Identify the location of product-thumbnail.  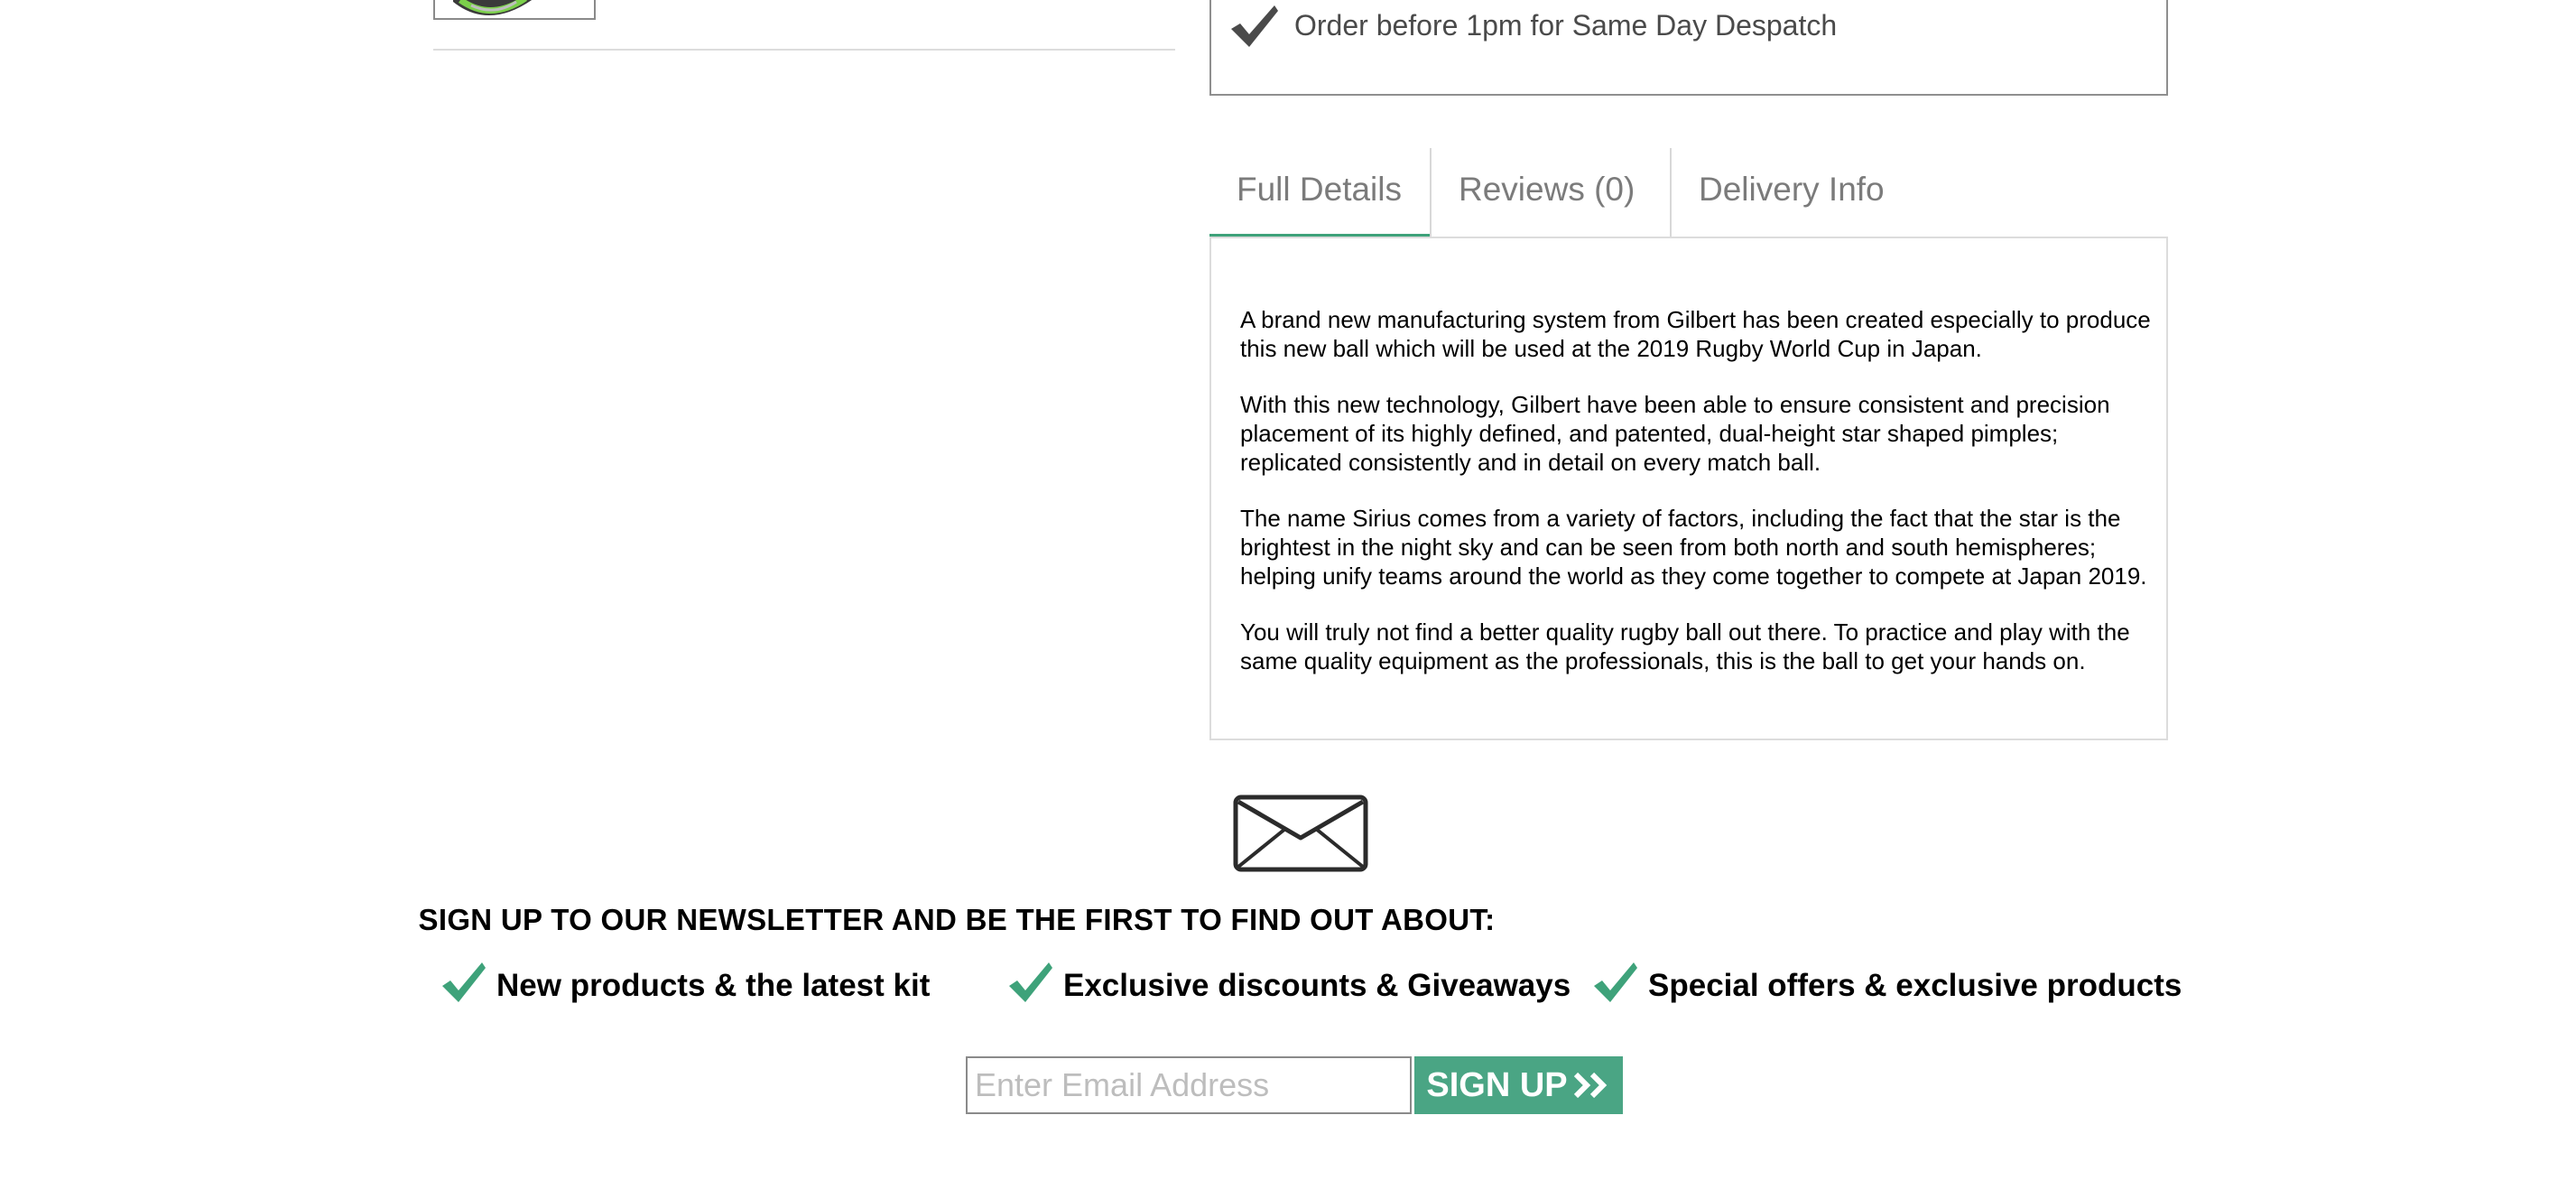
(514, 10).